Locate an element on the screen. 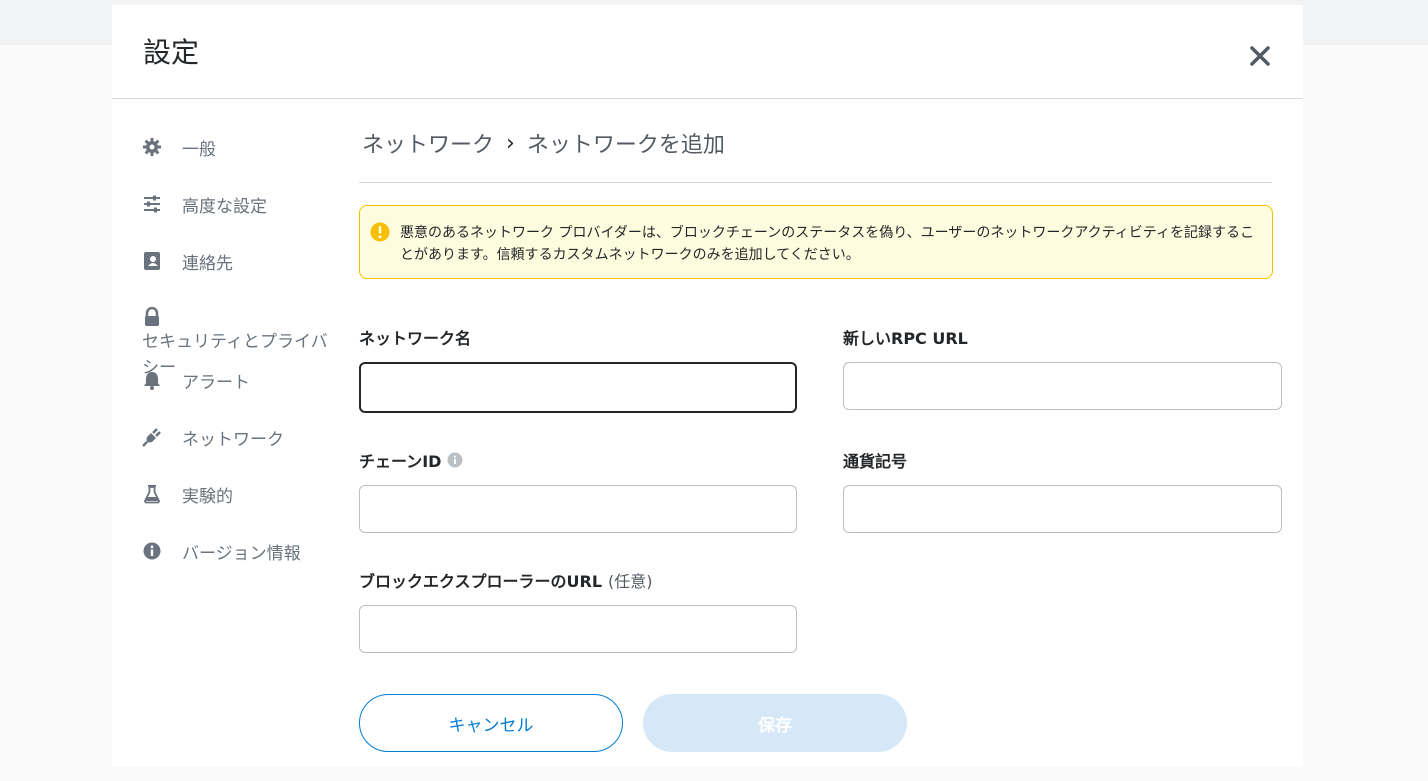 The image size is (1428, 781). sidebar-item-label: 実験的 is located at coordinates (207, 496).